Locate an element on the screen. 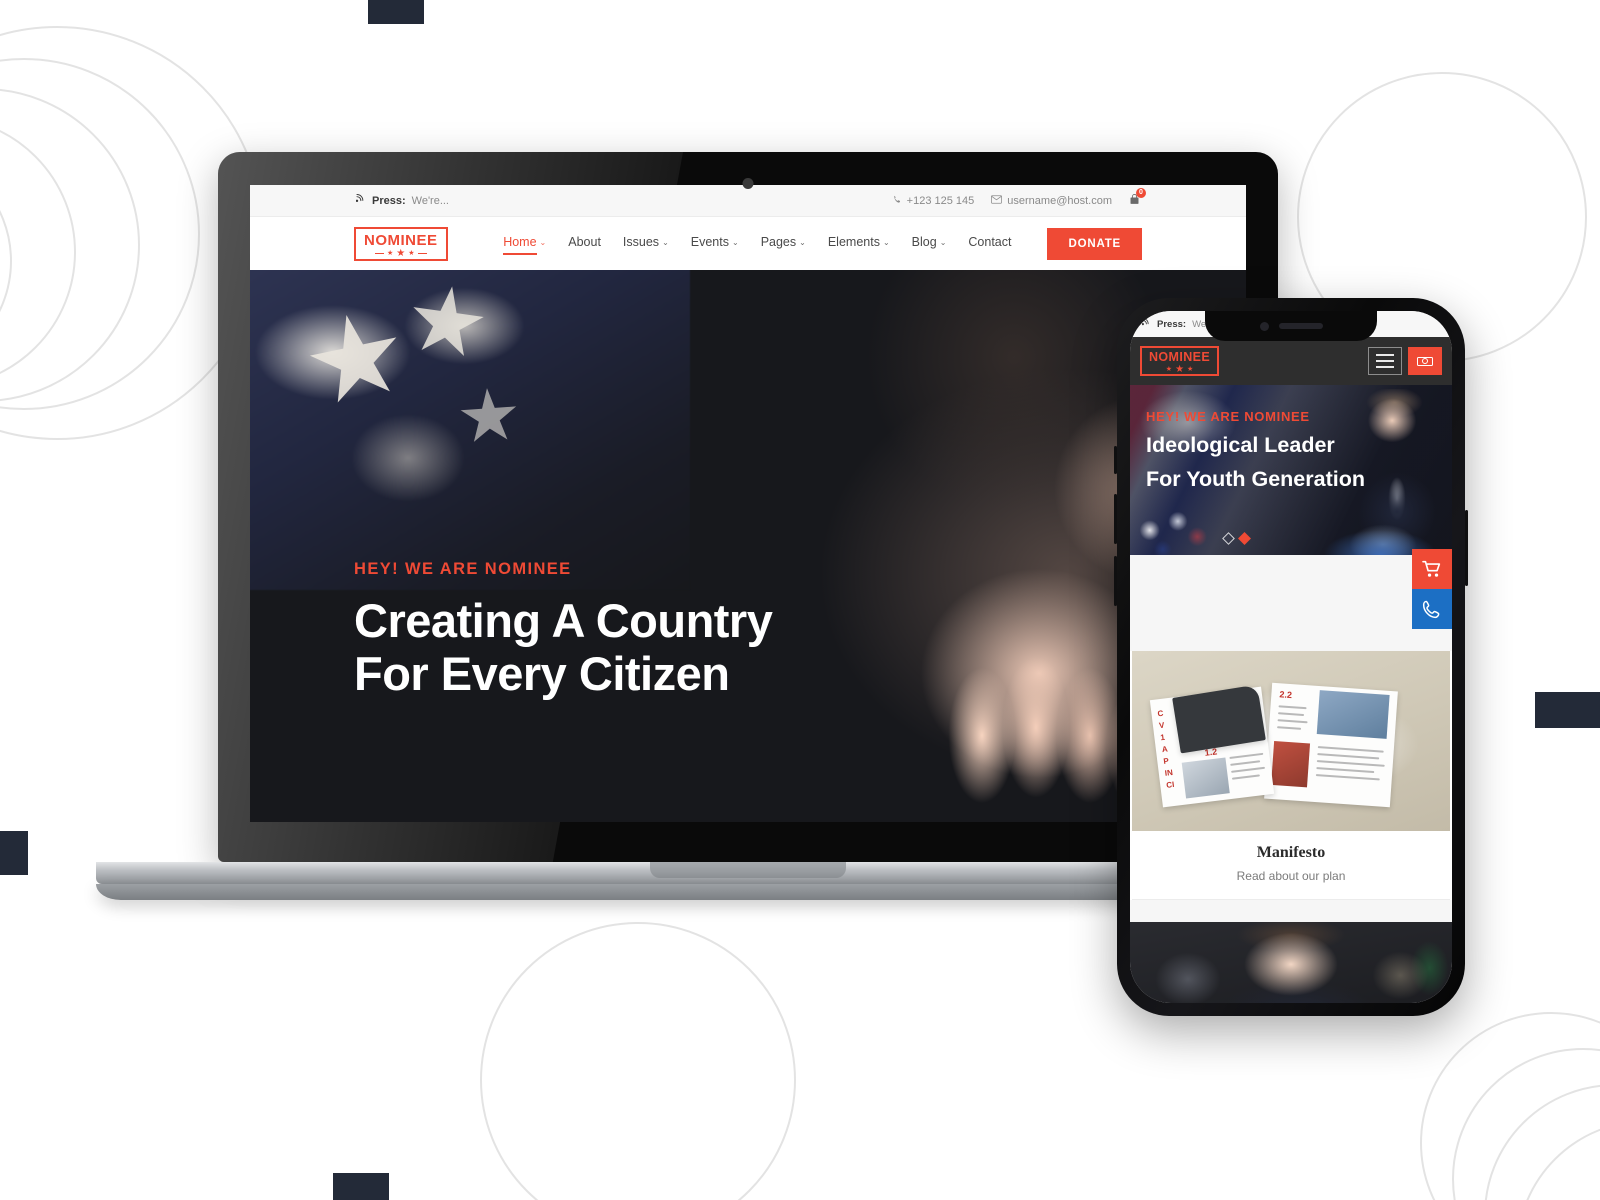  topbar-email: username@host.com is located at coordinates (1051, 201).